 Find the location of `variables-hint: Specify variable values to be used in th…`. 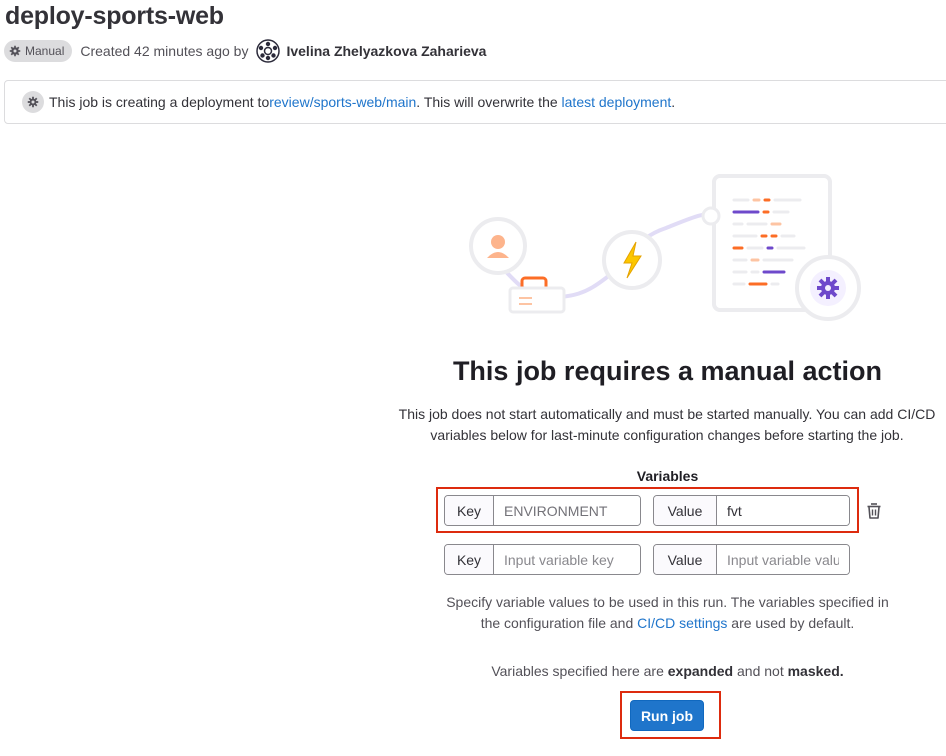

variables-hint: Specify variable values to be used in th… is located at coordinates (667, 613).